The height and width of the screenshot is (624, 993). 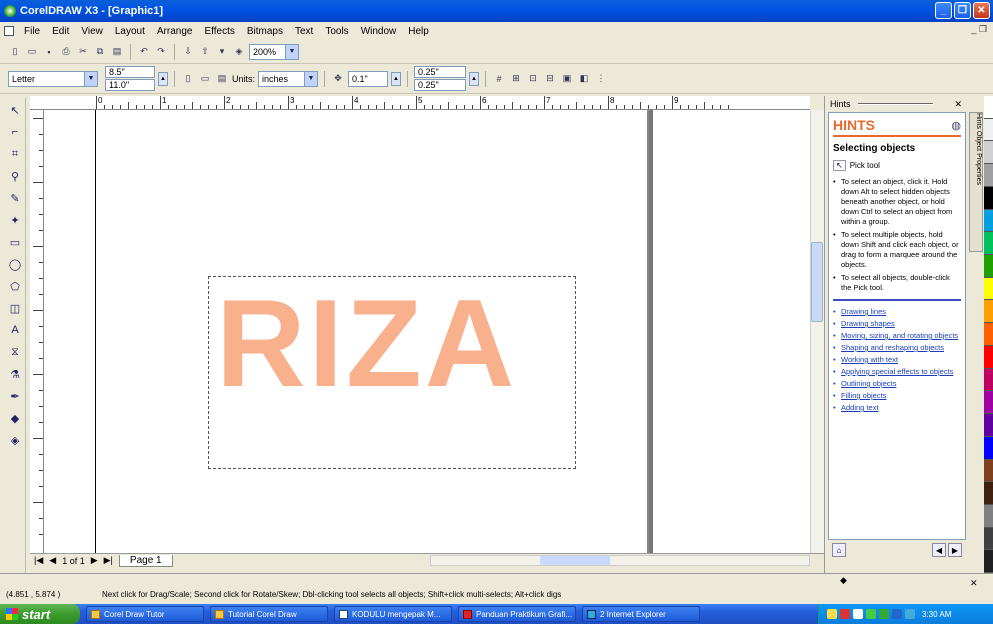 What do you see at coordinates (575, 560) in the screenshot?
I see `horizontal-scroll-thumb` at bounding box center [575, 560].